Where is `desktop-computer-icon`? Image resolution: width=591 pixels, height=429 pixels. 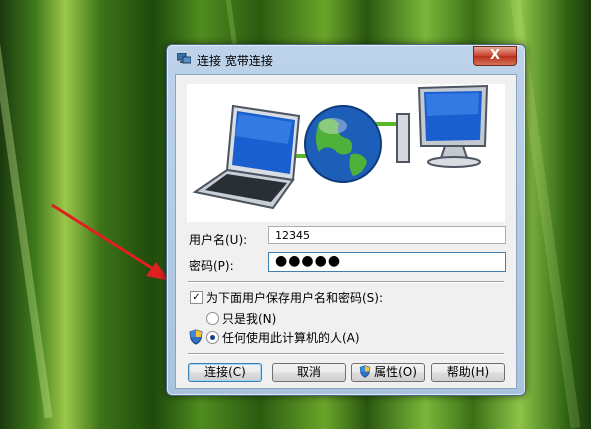
desktop-computer-icon is located at coordinates (442, 126).